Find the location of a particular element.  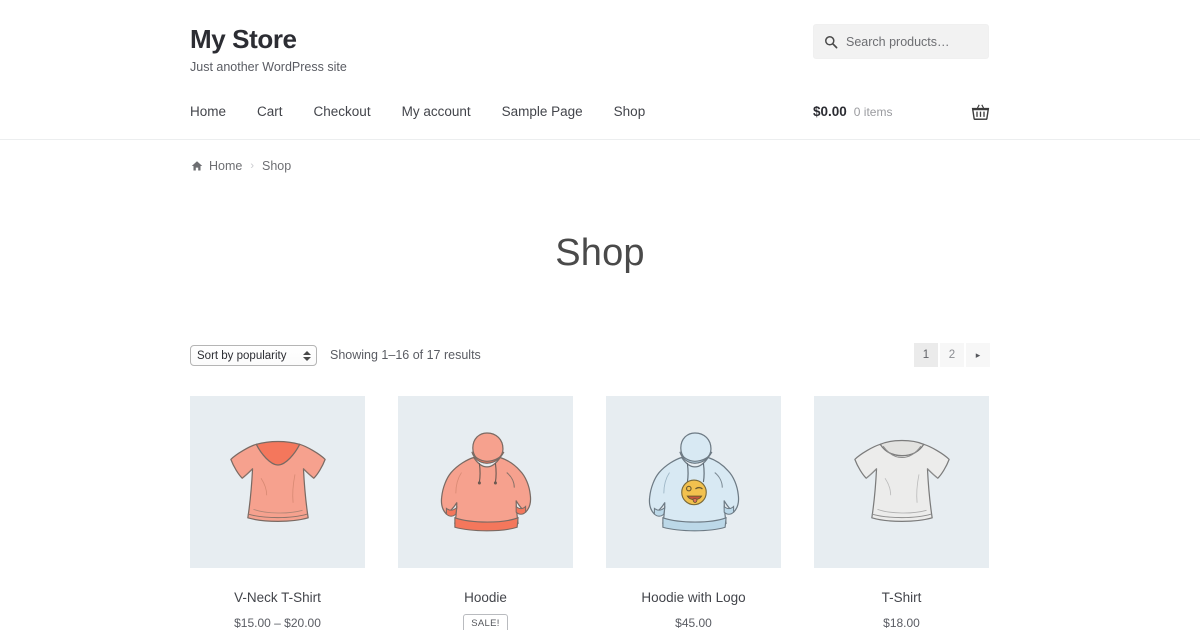

product-card: T-Shirt $18.00 is located at coordinates (901, 513).